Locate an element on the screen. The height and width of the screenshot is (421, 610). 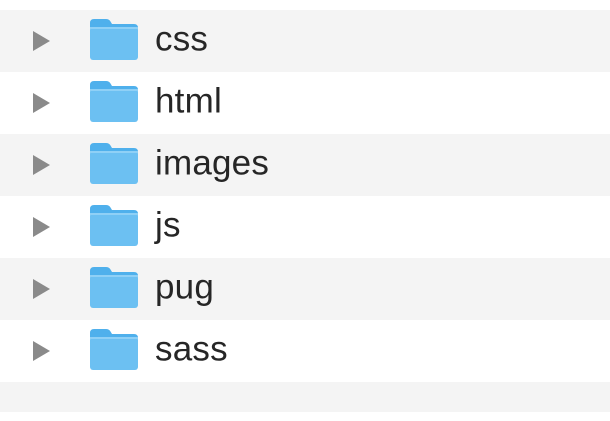
folder-row-js: js is located at coordinates (305, 227).